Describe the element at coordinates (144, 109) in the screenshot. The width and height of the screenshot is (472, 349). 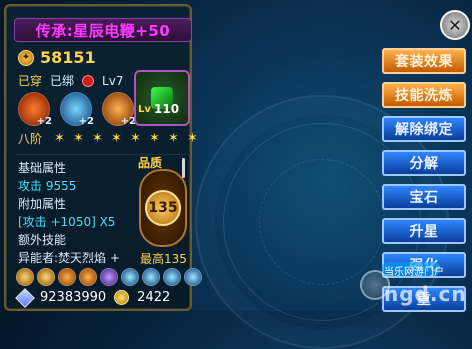
I see `item-level-prefix: Lv` at that location.